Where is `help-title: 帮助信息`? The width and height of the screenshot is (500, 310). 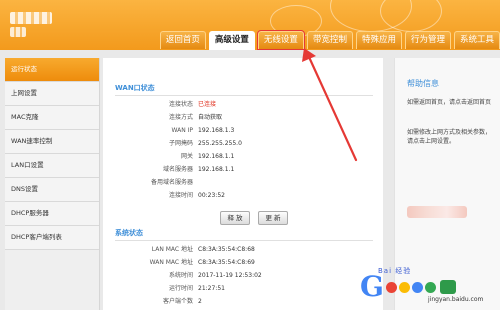 help-title: 帮助信息 is located at coordinates (423, 83).